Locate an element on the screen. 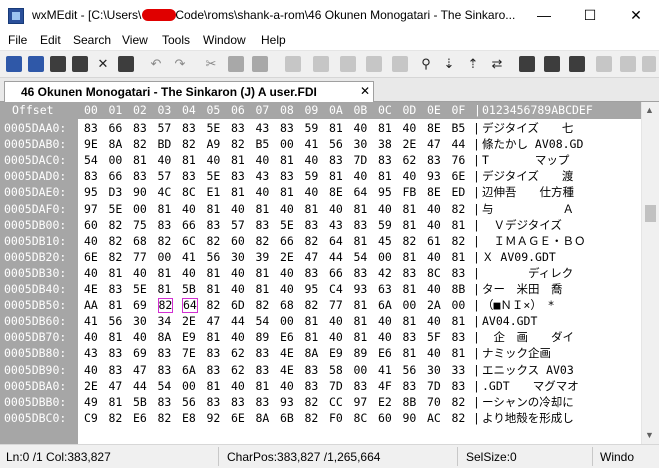 The height and width of the screenshot is (468, 659). hex-byte: 2A is located at coordinates (434, 305).